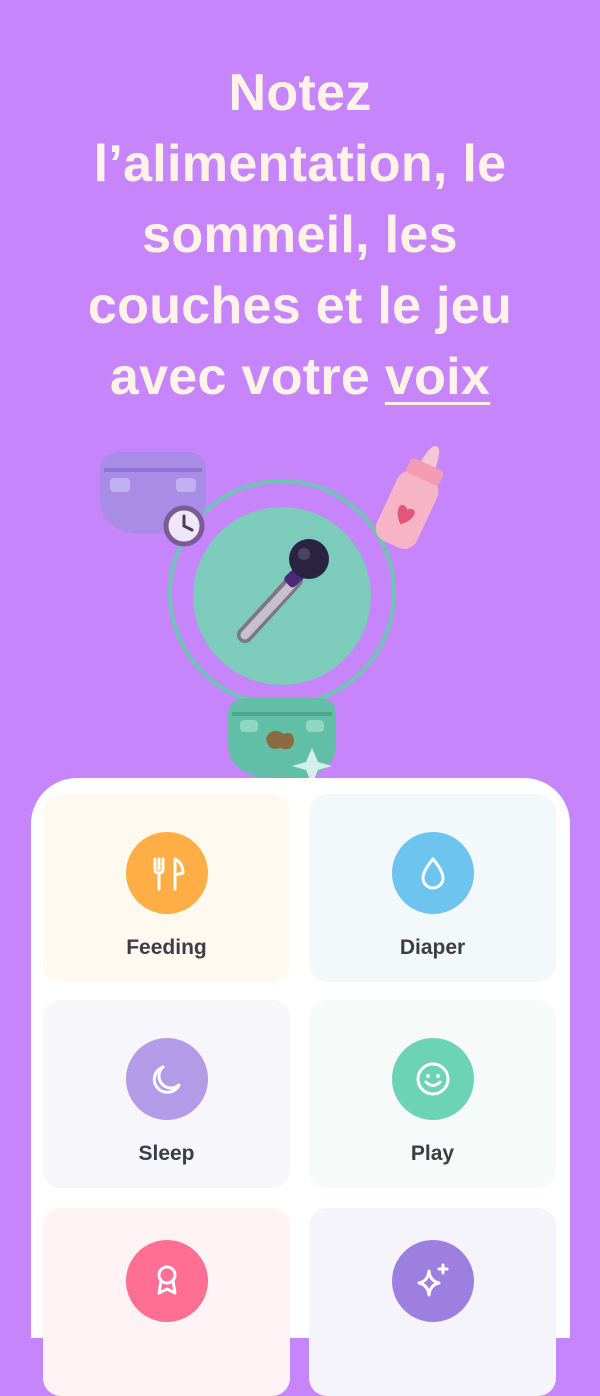 This screenshot has width=600, height=1396. What do you see at coordinates (153, 499) in the screenshot?
I see `diaper-clock-icon` at bounding box center [153, 499].